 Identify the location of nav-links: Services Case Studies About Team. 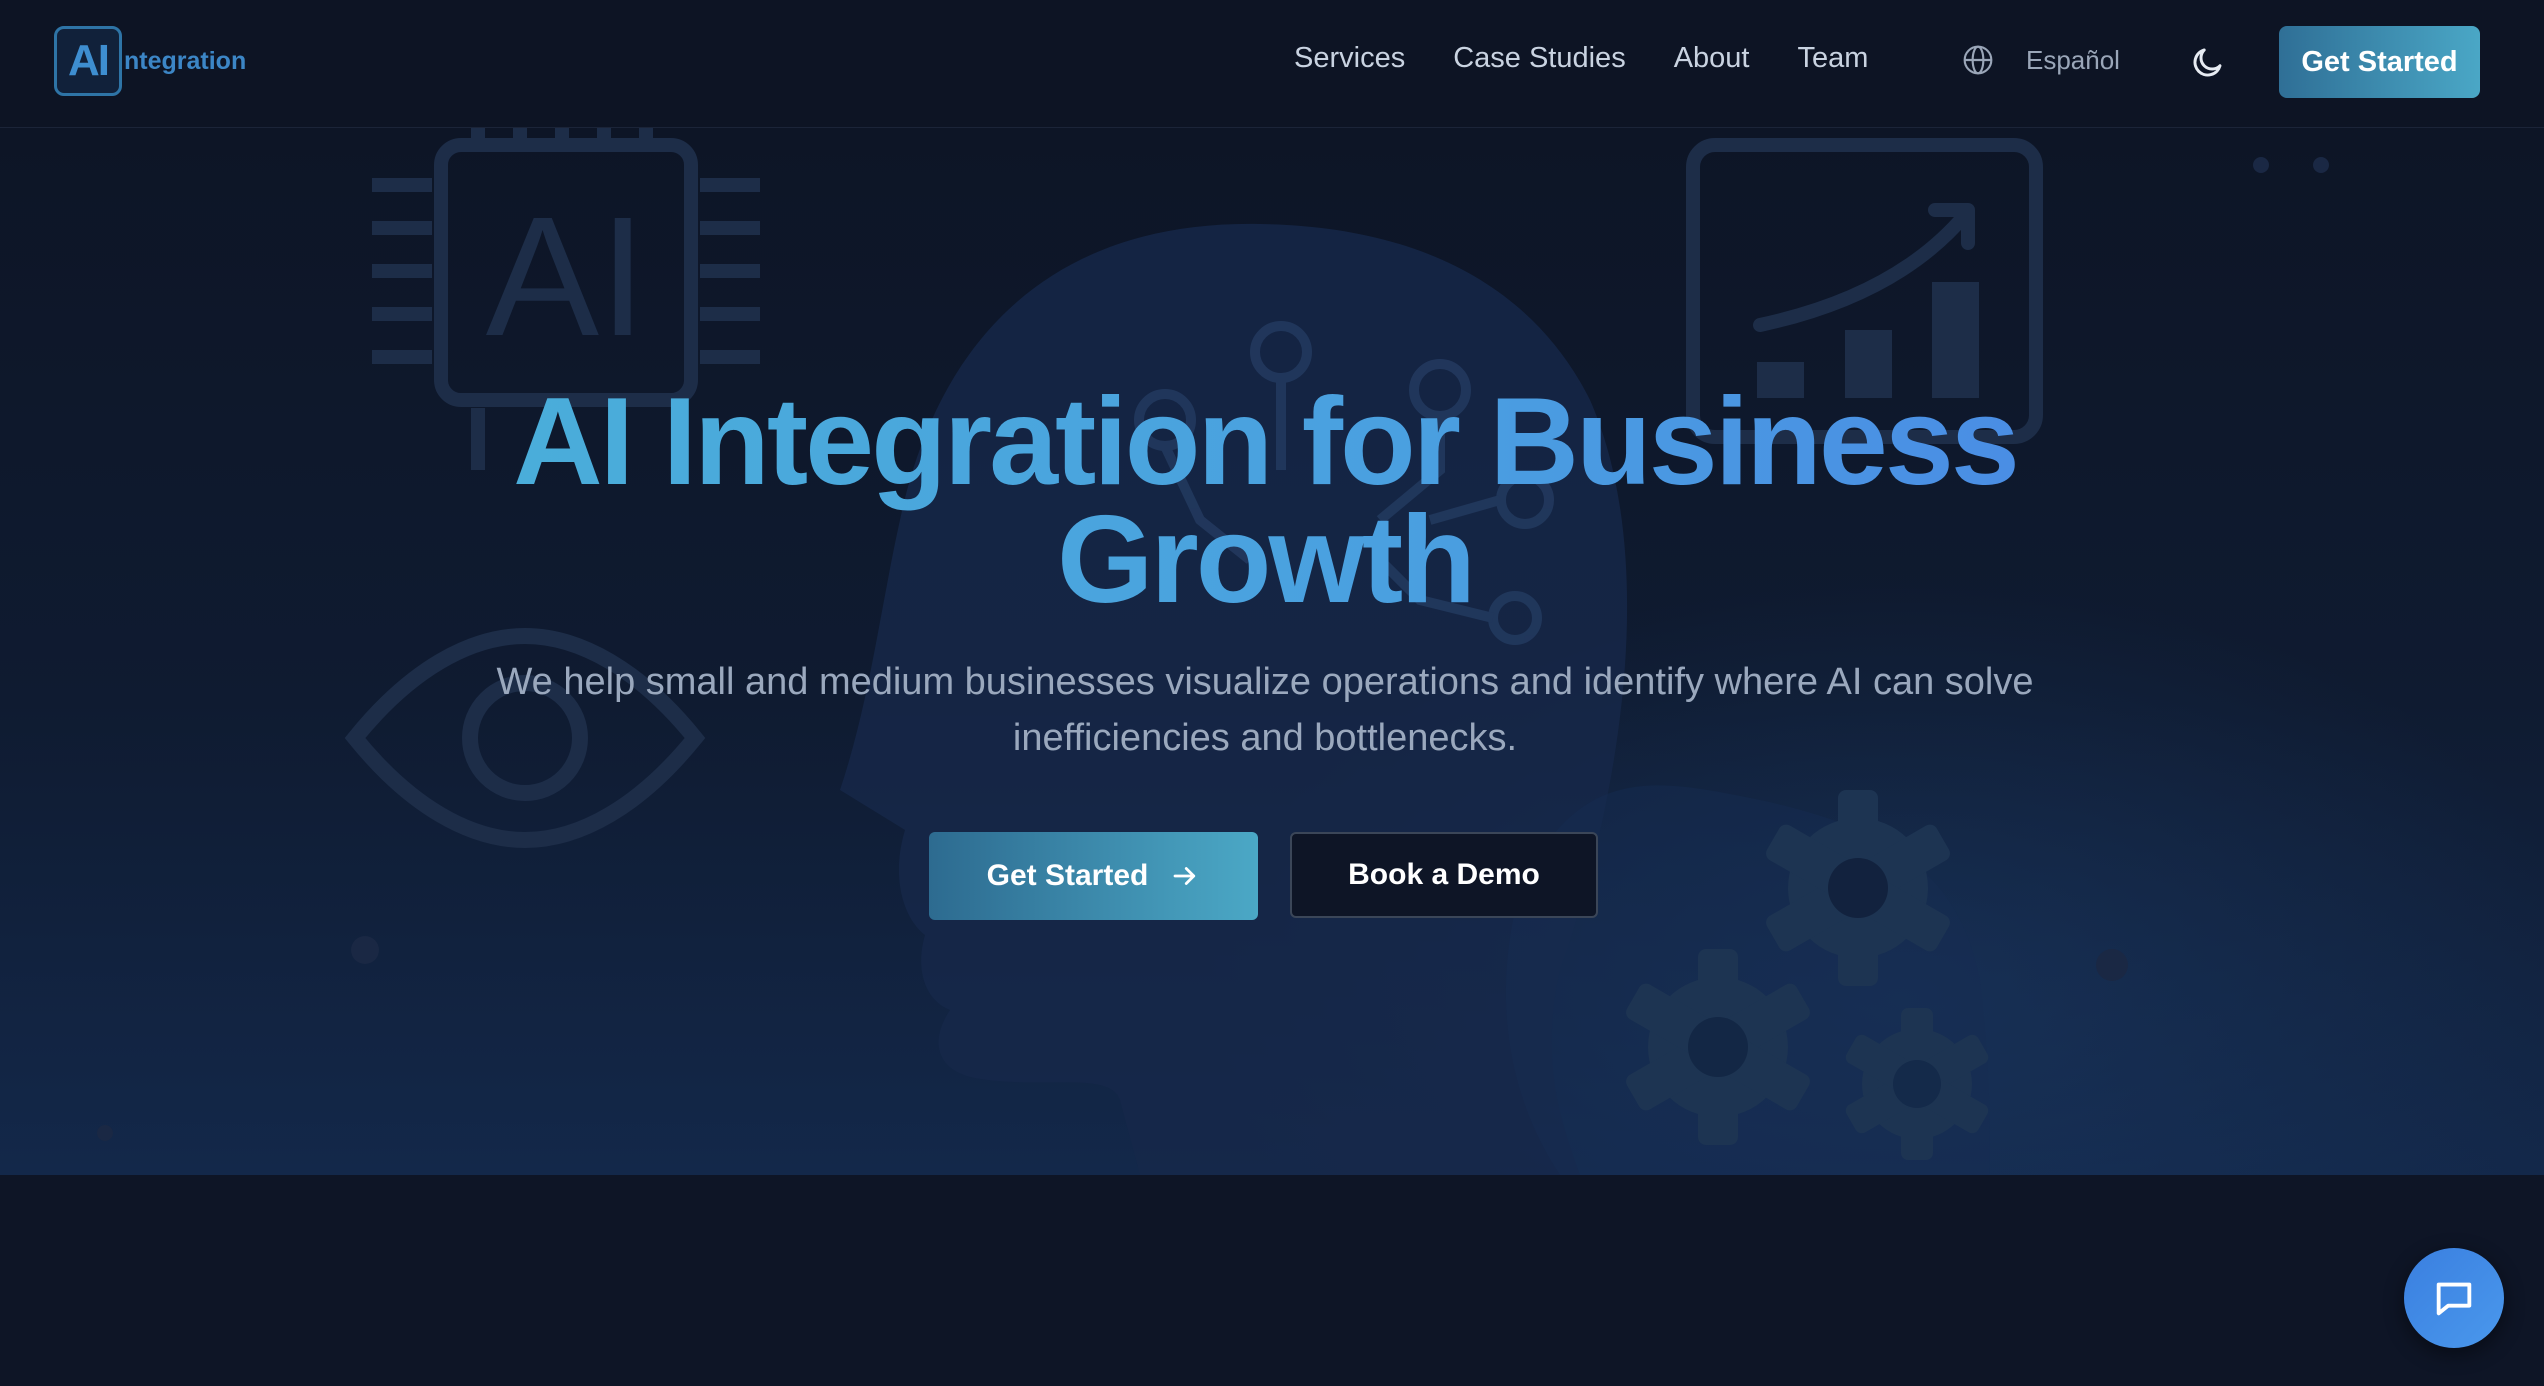
(1581, 58).